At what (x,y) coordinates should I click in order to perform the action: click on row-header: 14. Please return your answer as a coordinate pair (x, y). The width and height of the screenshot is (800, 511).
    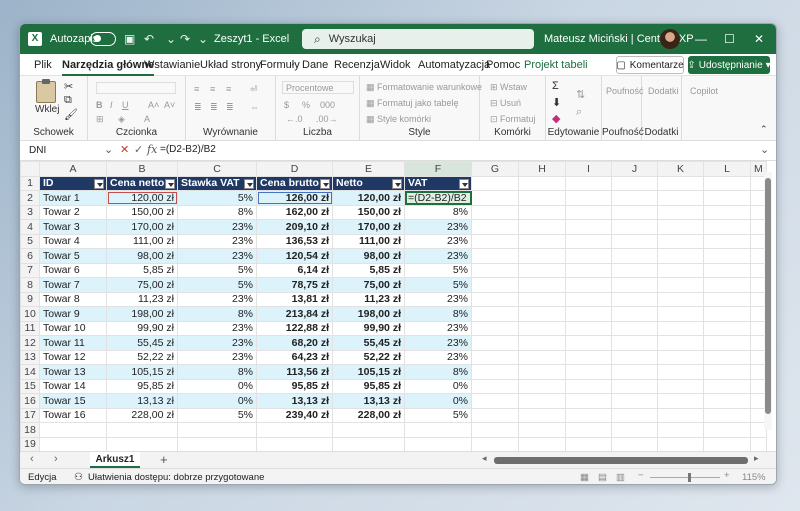
    Looking at the image, I should click on (30, 372).